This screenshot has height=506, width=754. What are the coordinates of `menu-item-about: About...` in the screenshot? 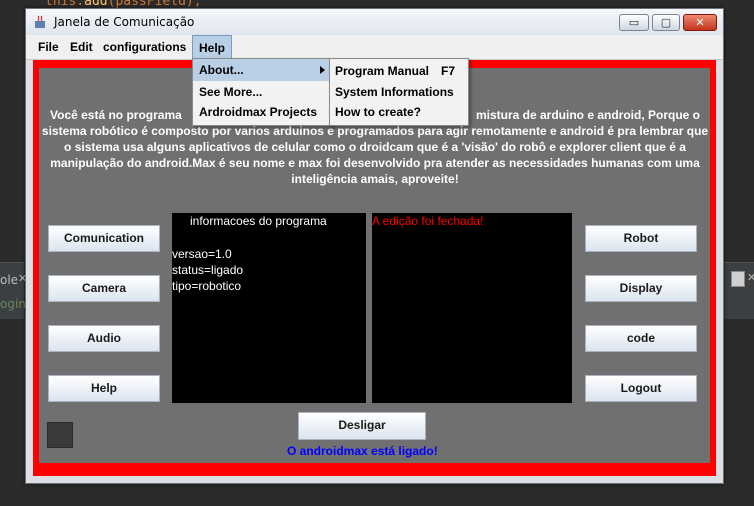 It's located at (262, 70).